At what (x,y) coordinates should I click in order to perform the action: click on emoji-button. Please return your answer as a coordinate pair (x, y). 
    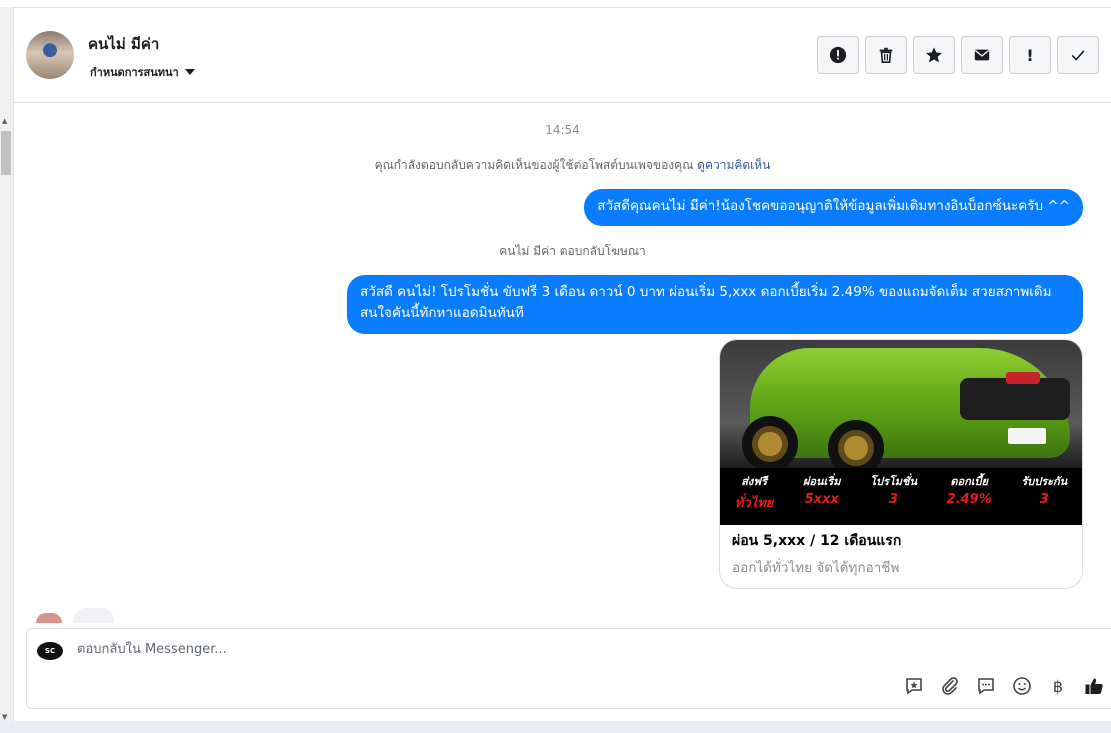
    Looking at the image, I should click on (1022, 686).